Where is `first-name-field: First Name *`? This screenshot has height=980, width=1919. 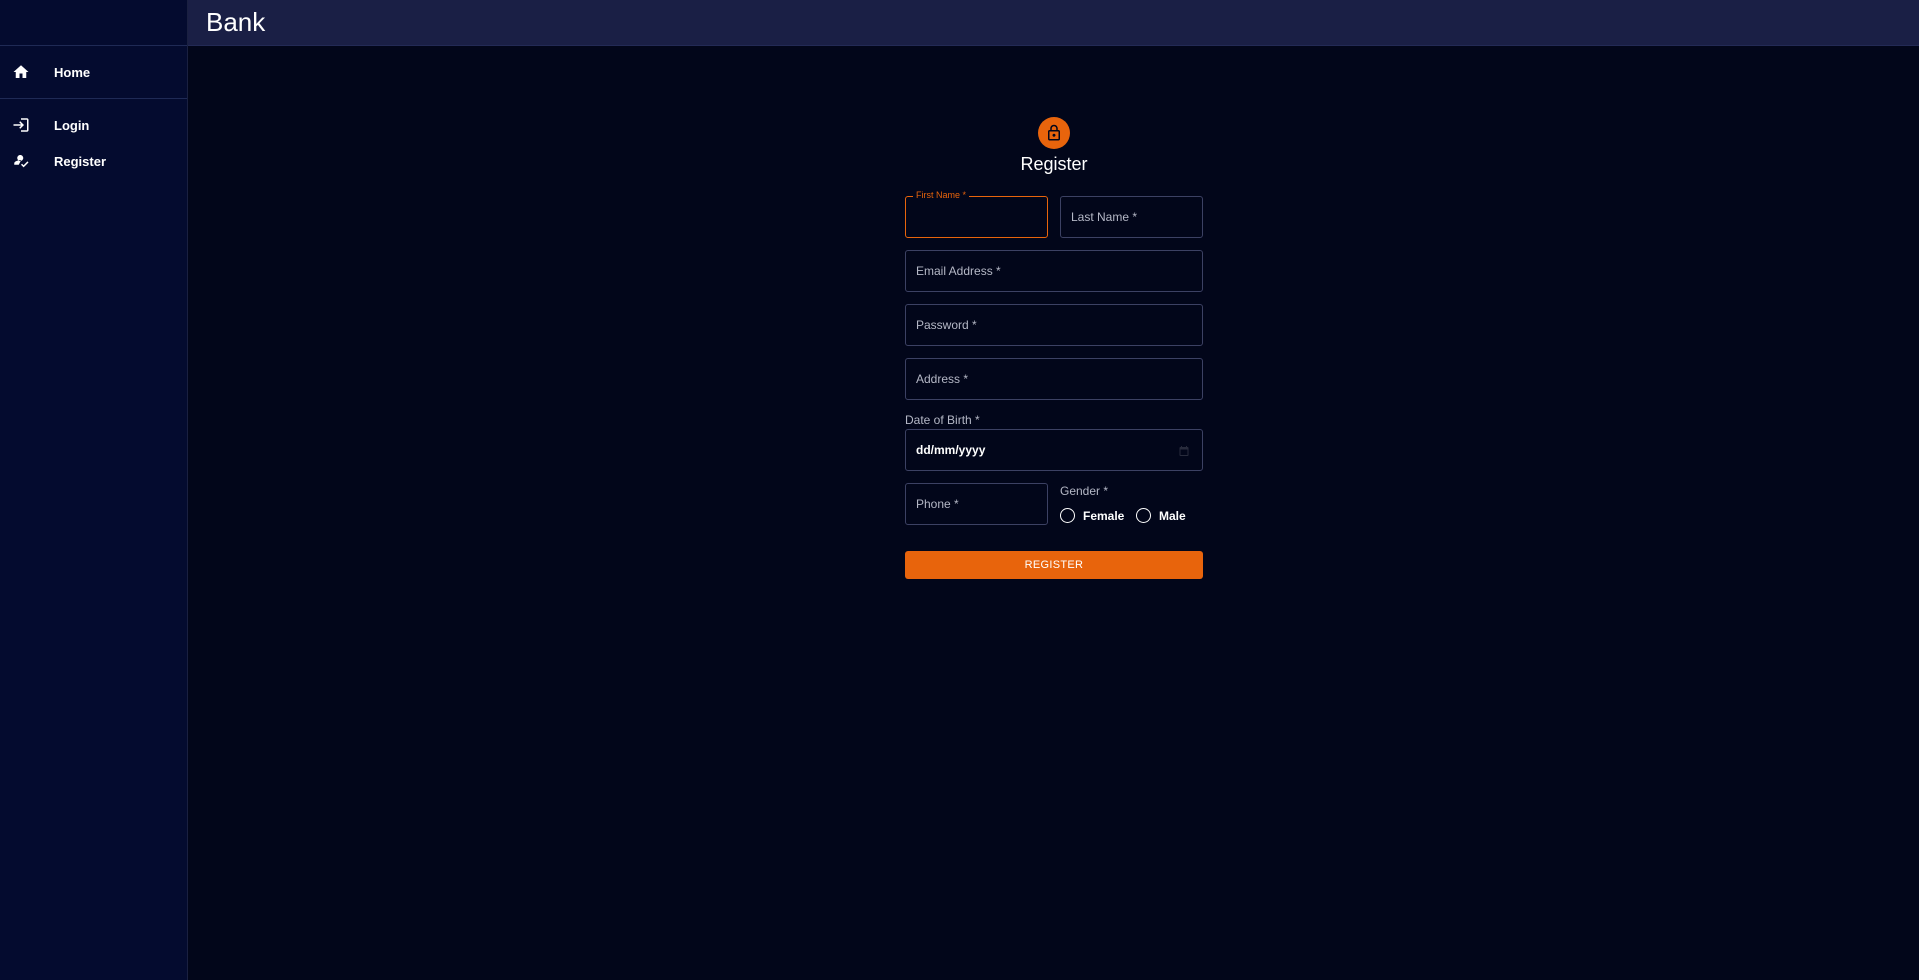 first-name-field: First Name * is located at coordinates (976, 214).